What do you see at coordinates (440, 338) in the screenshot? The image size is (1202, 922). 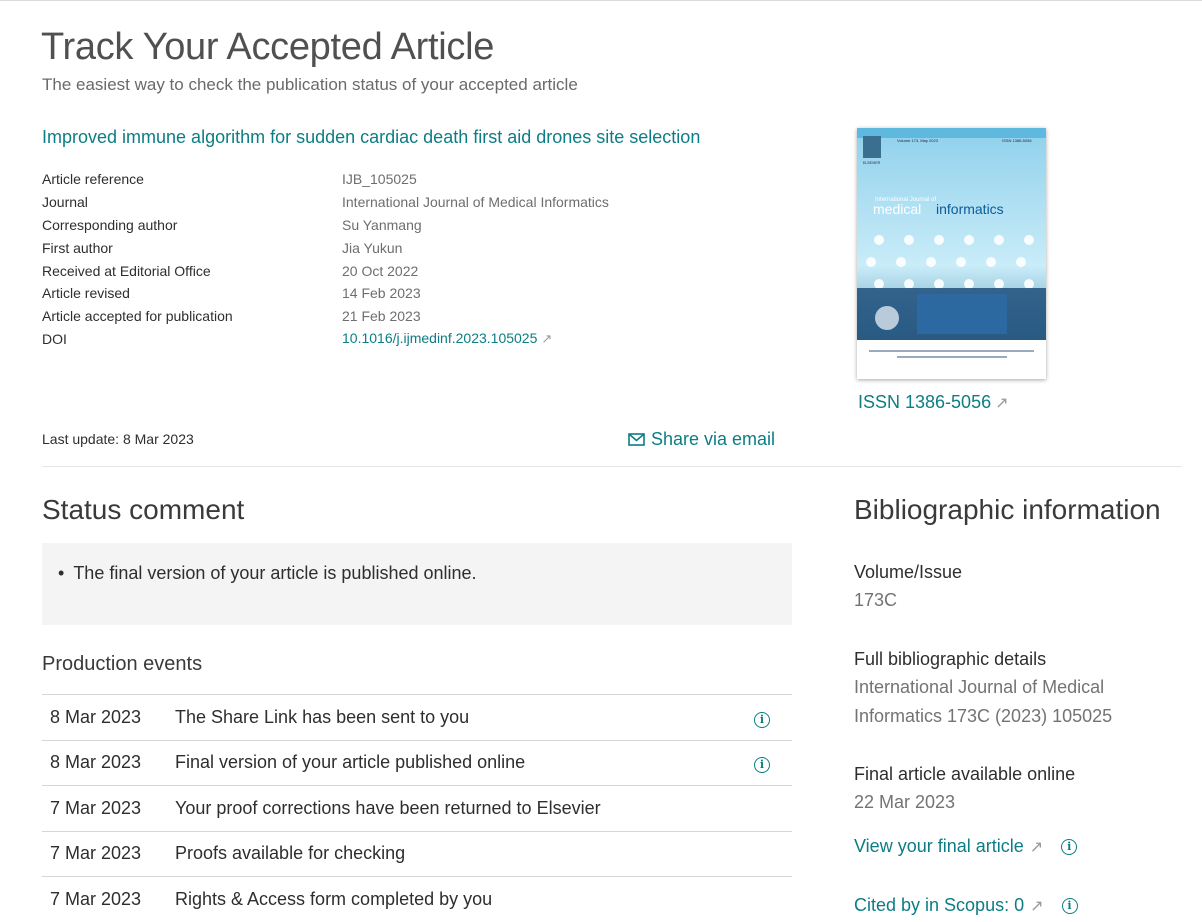 I see `doi-link-text: 10.1016/j.ijmedinf.2023.105025` at bounding box center [440, 338].